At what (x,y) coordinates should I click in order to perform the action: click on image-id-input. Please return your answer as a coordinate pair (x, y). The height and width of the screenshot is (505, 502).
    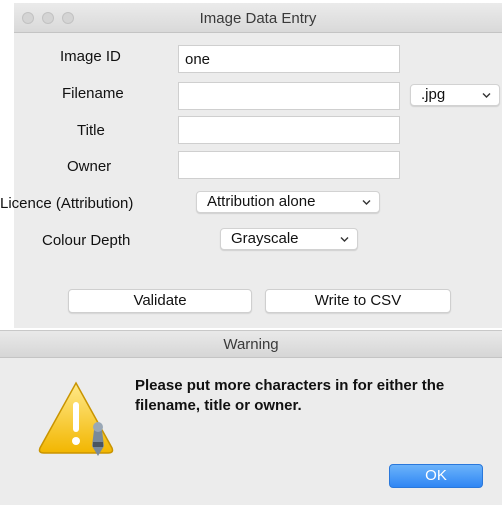
    Looking at the image, I should click on (289, 59).